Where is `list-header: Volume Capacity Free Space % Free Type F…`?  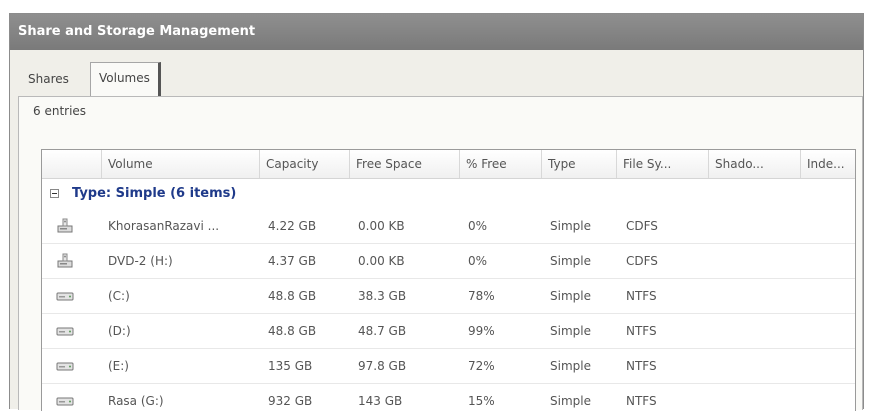
list-header: Volume Capacity Free Space % Free Type F… is located at coordinates (448, 164).